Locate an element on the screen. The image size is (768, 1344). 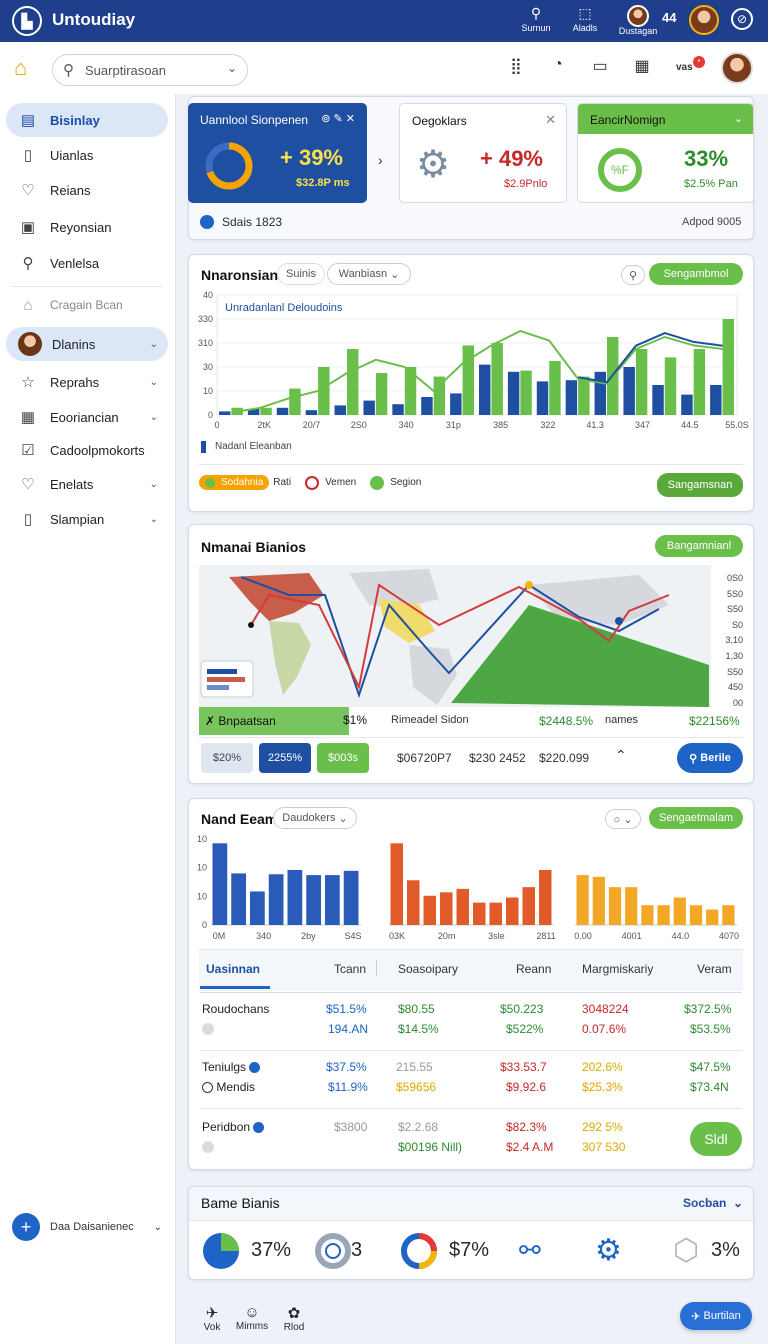
x-tick-label: 4070 is located at coordinates (729, 936).